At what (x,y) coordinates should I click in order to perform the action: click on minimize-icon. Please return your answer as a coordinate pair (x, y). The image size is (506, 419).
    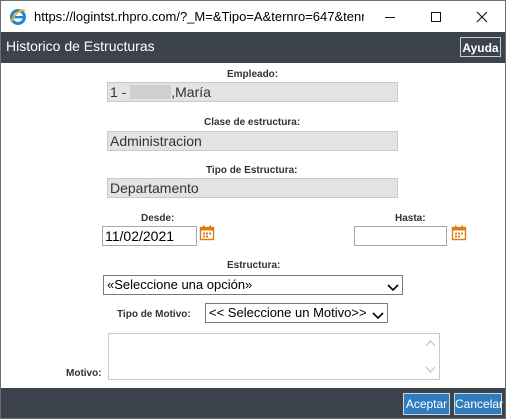
    Looking at the image, I should click on (390, 16).